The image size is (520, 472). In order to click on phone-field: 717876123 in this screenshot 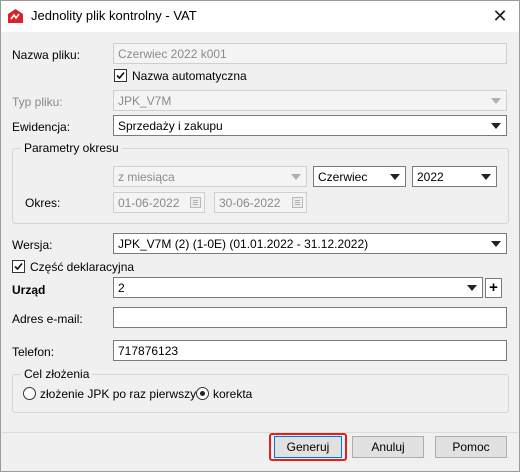, I will do `click(310, 350)`.